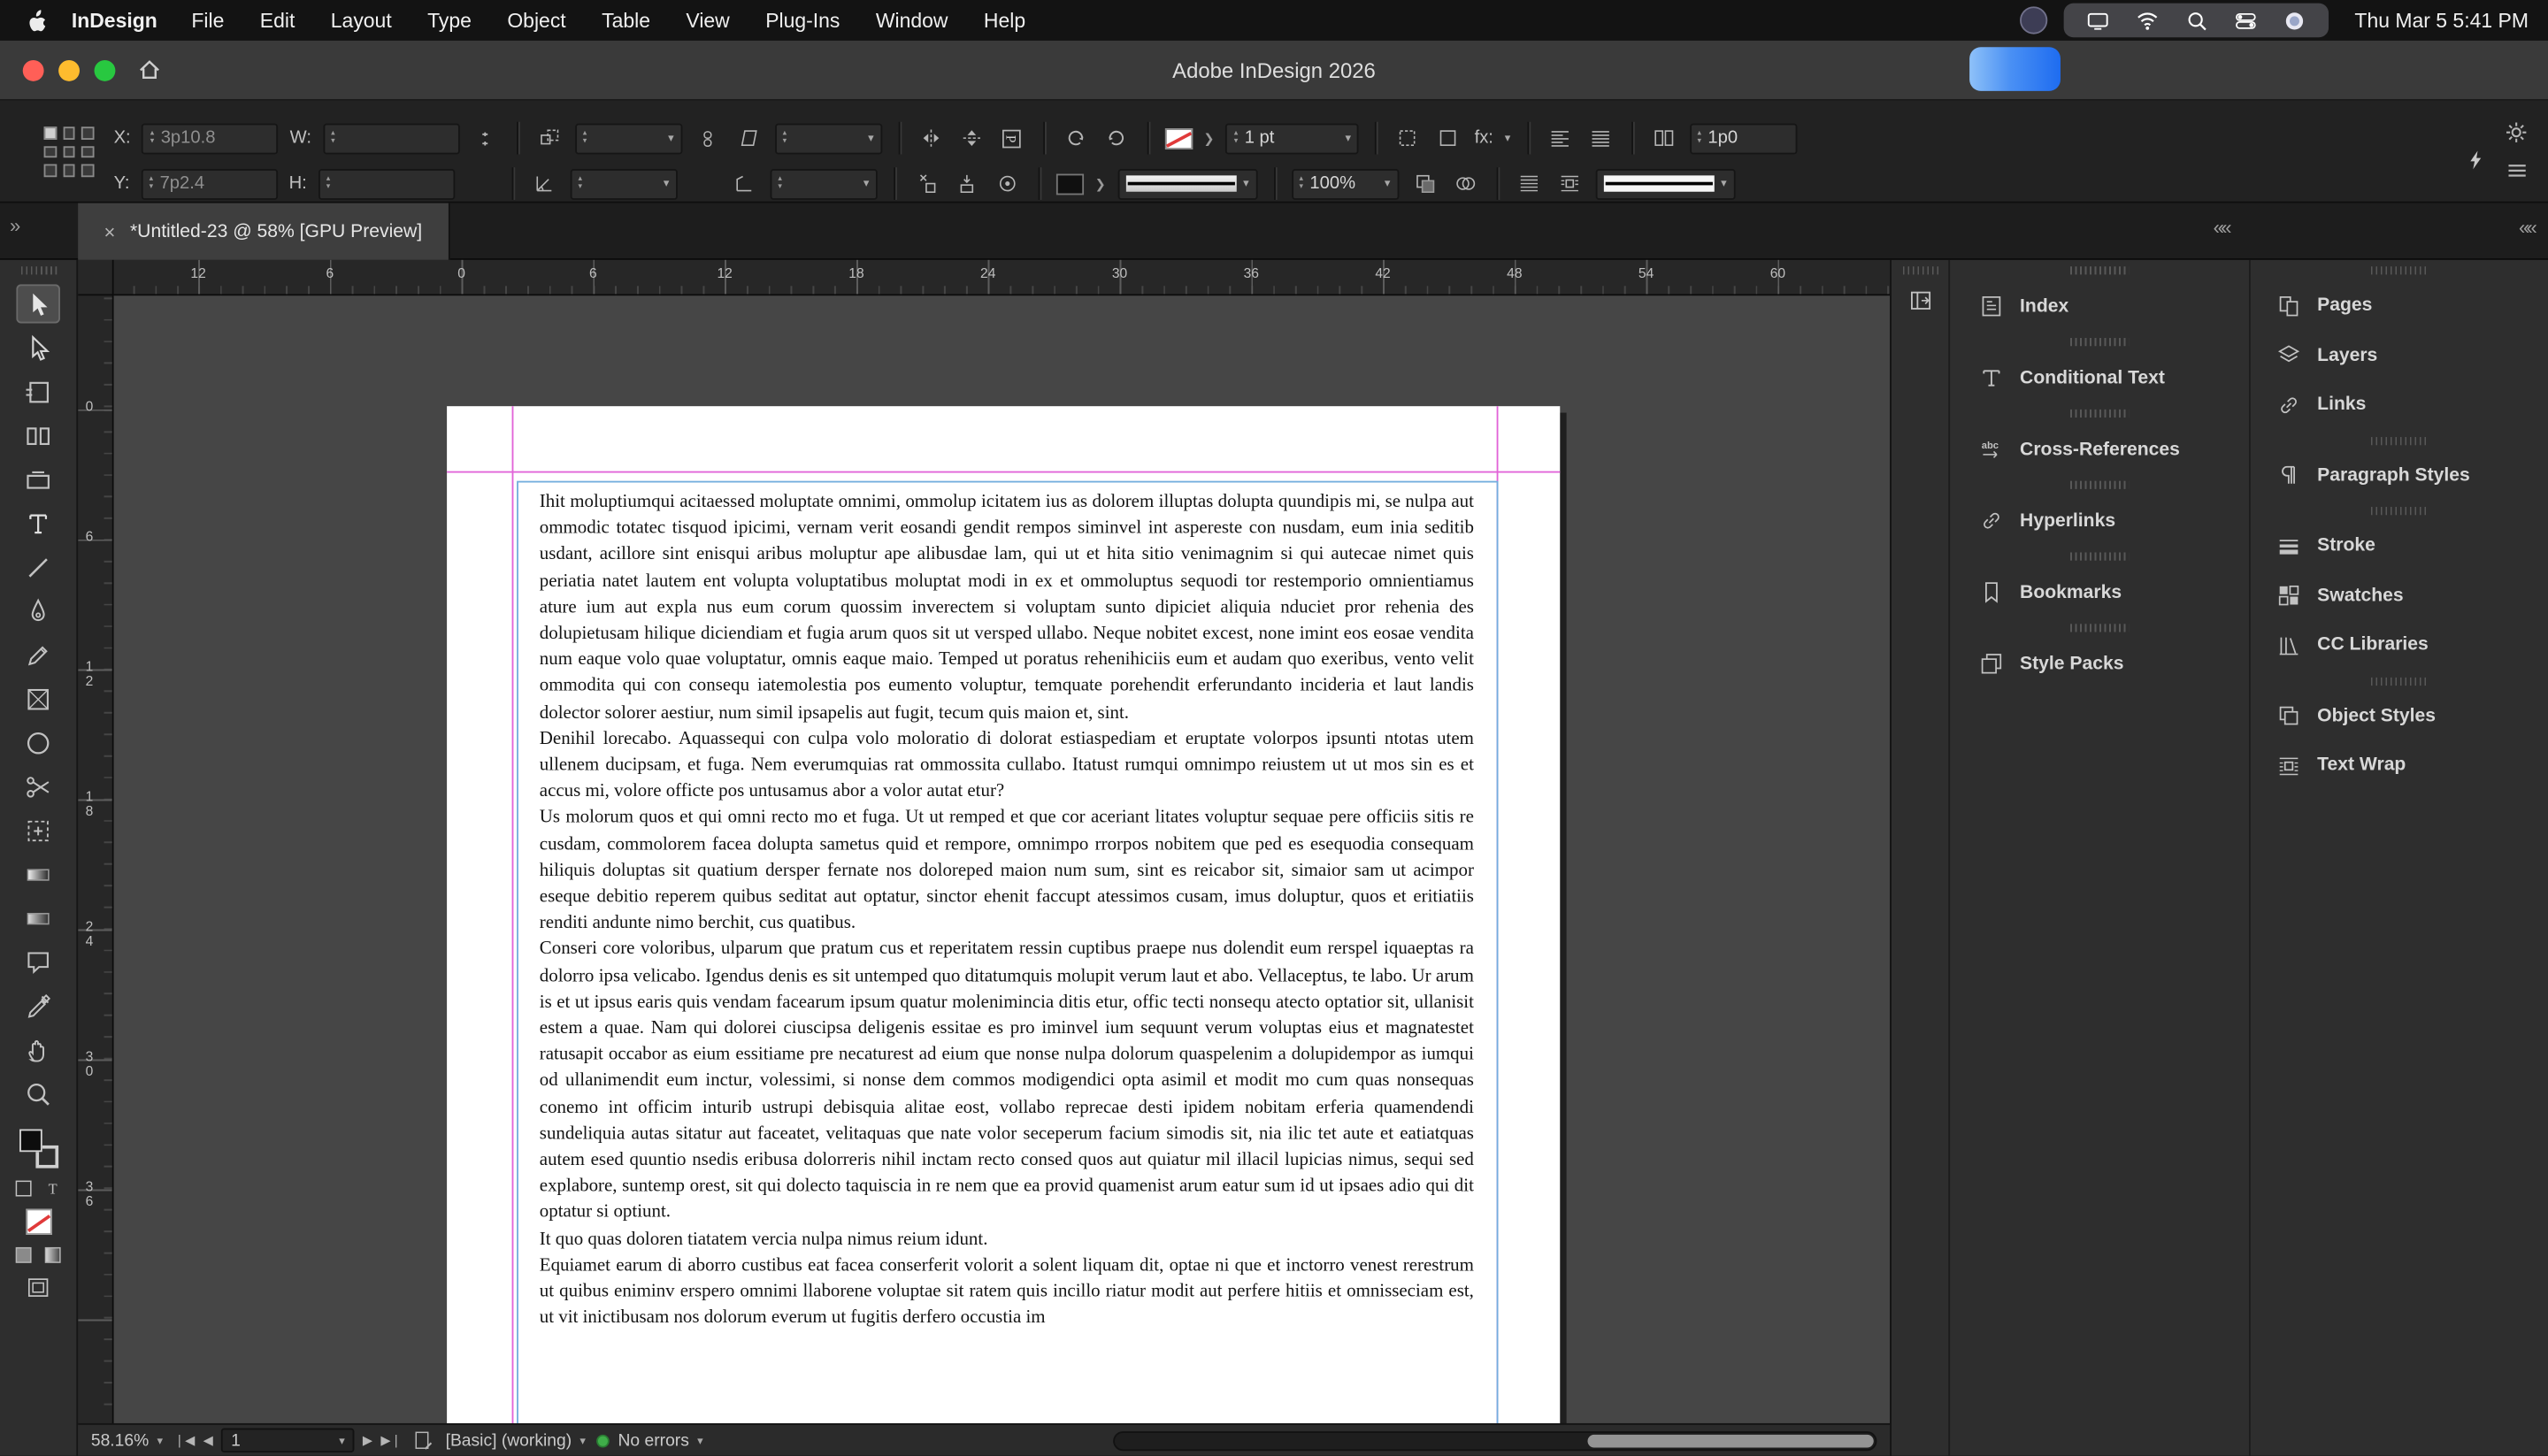 This screenshot has width=2548, height=1456. Describe the element at coordinates (1484, 138) in the screenshot. I see `effects-label: fx:` at that location.